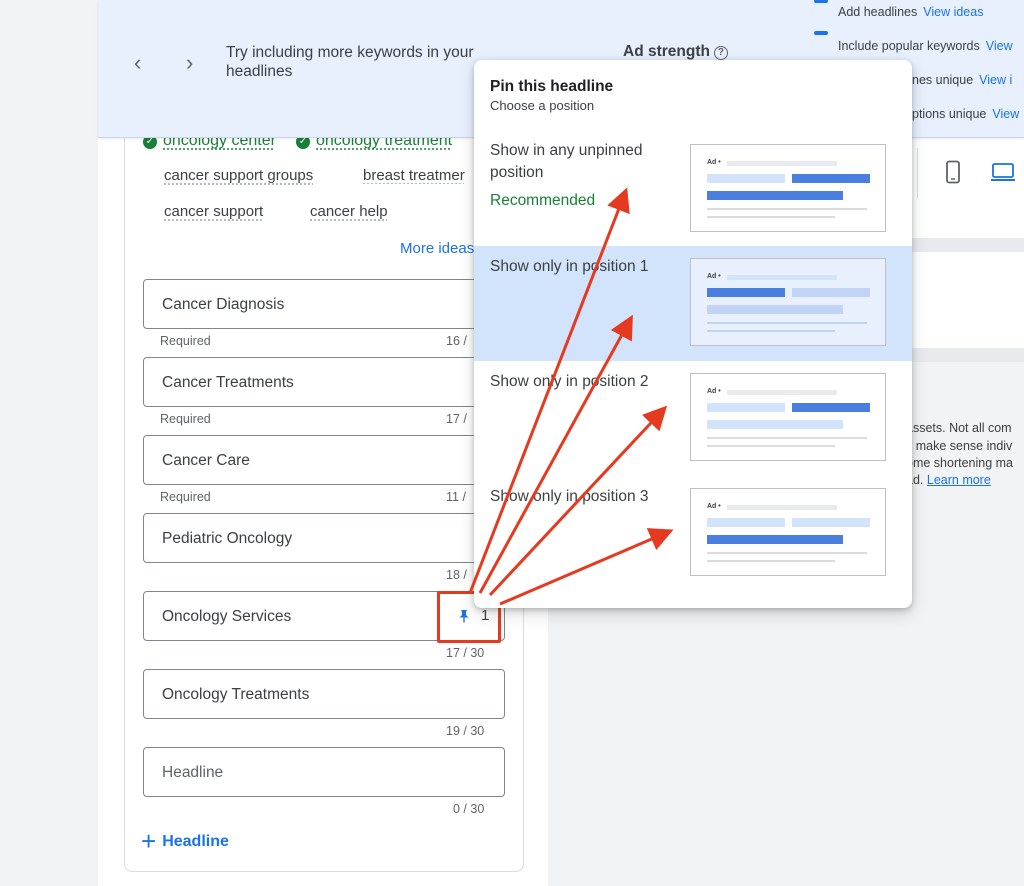 The width and height of the screenshot is (1024, 886). Describe the element at coordinates (960, 463) in the screenshot. I see `info-text-line: ome shortening ma` at that location.